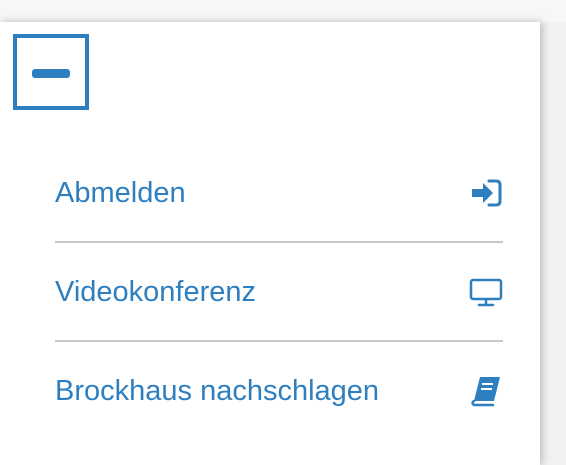 This screenshot has width=566, height=465. Describe the element at coordinates (486, 193) in the screenshot. I see `sign-in-icon` at that location.